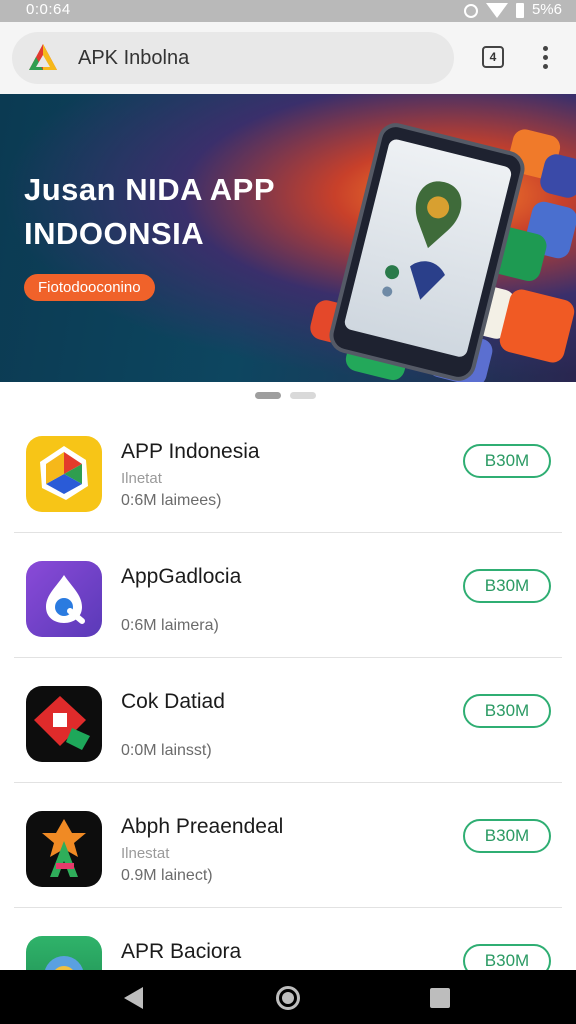  Describe the element at coordinates (114, 233) in the screenshot. I see `banner-title-line2: INDOONSIA` at that location.